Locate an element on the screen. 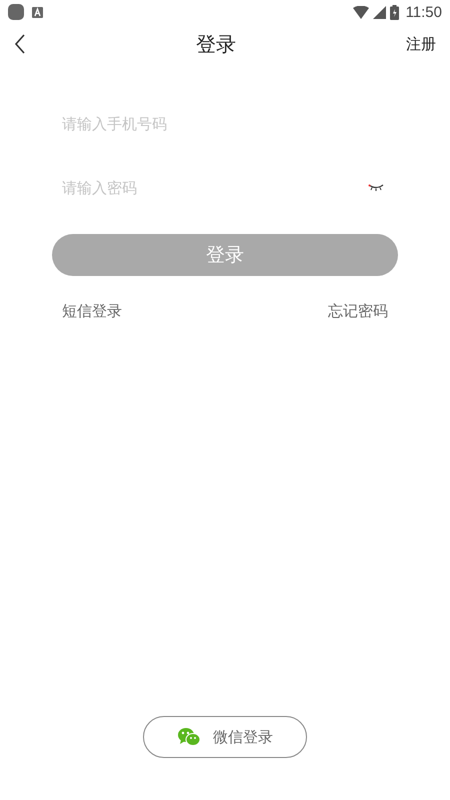 The image size is (450, 800). forgot-password-link: 忘记密码 is located at coordinates (358, 311).